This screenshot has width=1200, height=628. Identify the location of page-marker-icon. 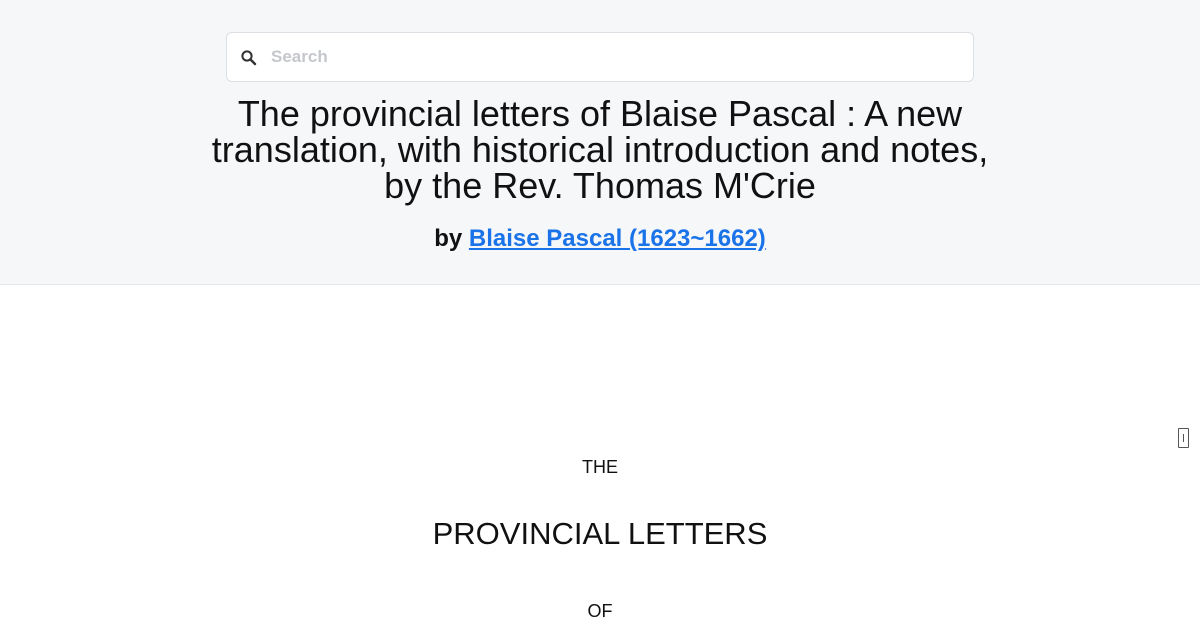
(1183, 438).